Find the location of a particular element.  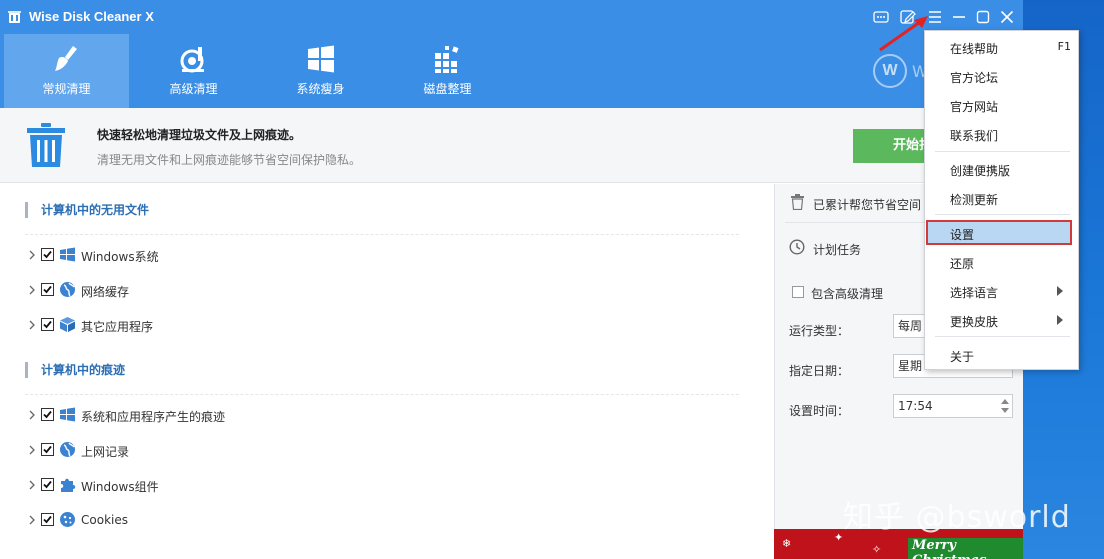

include-advanced-label: 包含高级清理 is located at coordinates (847, 294).